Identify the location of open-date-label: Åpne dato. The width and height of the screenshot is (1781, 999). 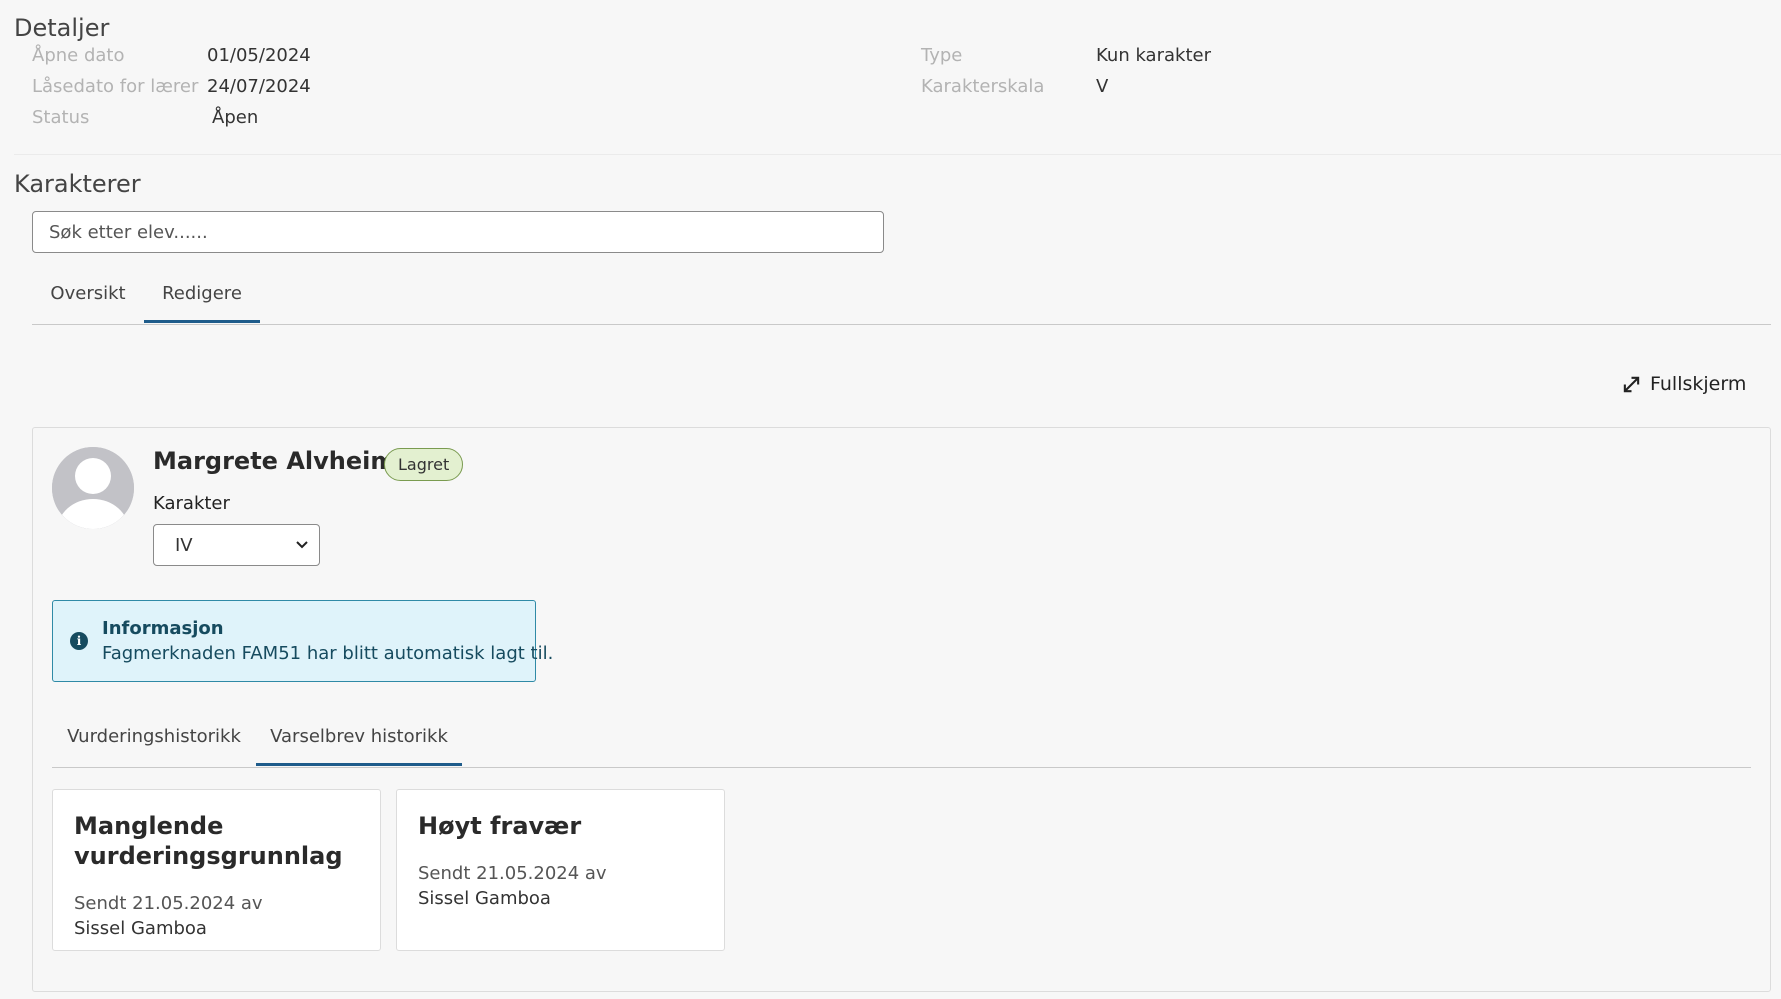
(78, 55).